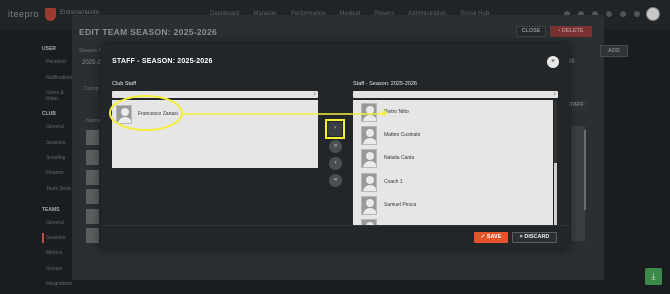 This screenshot has width=670, height=294. Describe the element at coordinates (43, 238) in the screenshot. I see `sidebar-active-indicator` at that location.